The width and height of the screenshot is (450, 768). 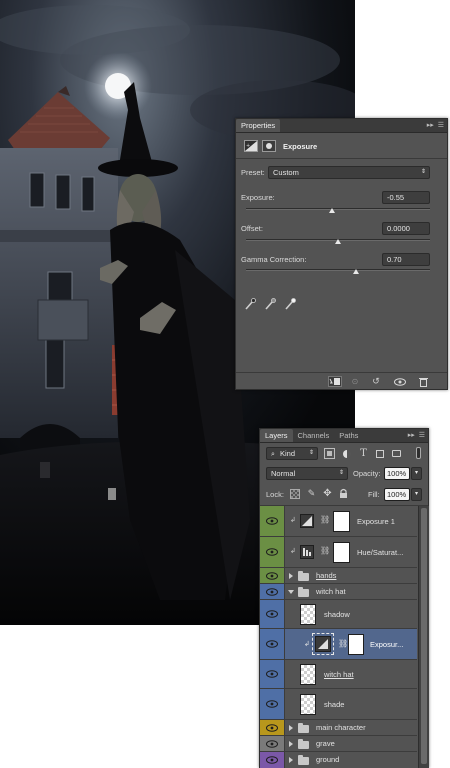 What do you see at coordinates (338, 728) in the screenshot?
I see `layer-row-main-character: main character` at bounding box center [338, 728].